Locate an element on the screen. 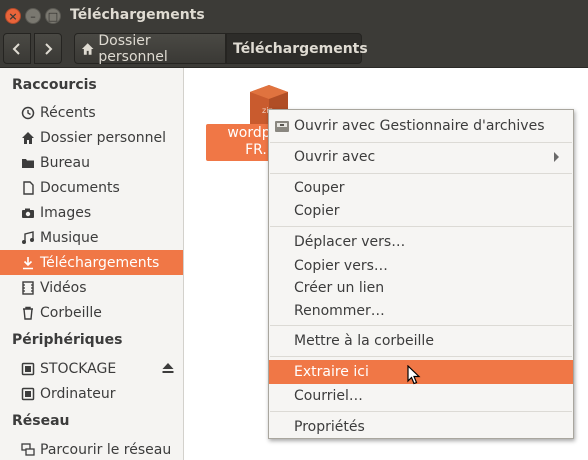 Image resolution: width=588 pixels, height=460 pixels. menu-item-label: Ouvrir avec Gestionnaire d'archives is located at coordinates (419, 126).